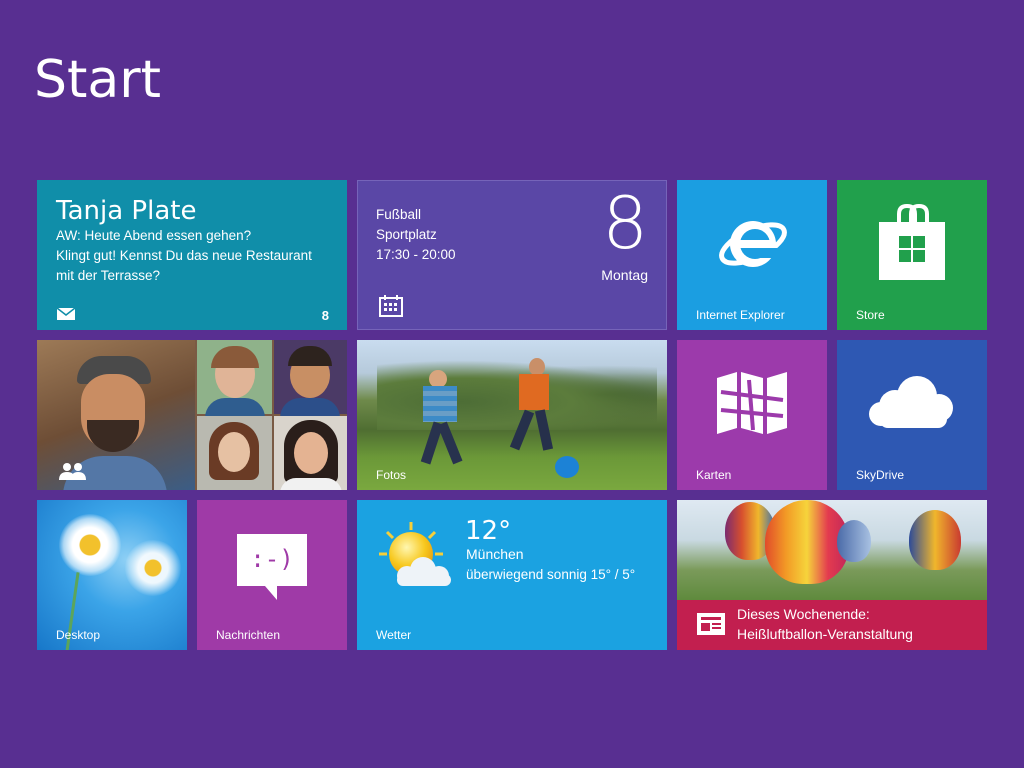 Image resolution: width=1024 pixels, height=768 pixels. I want to click on map-icon, so click(752, 403).